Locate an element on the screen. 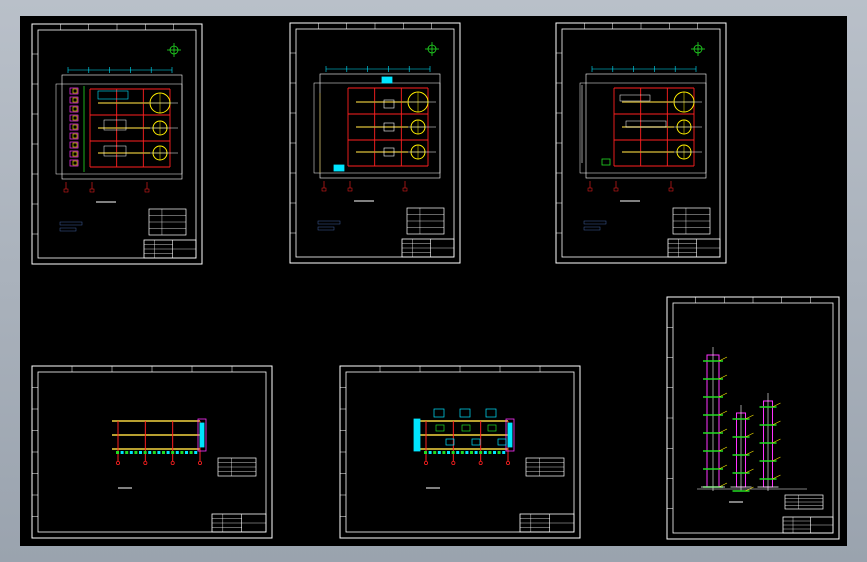 This screenshot has width=867, height=562. equipment-block is located at coordinates (417, 435).